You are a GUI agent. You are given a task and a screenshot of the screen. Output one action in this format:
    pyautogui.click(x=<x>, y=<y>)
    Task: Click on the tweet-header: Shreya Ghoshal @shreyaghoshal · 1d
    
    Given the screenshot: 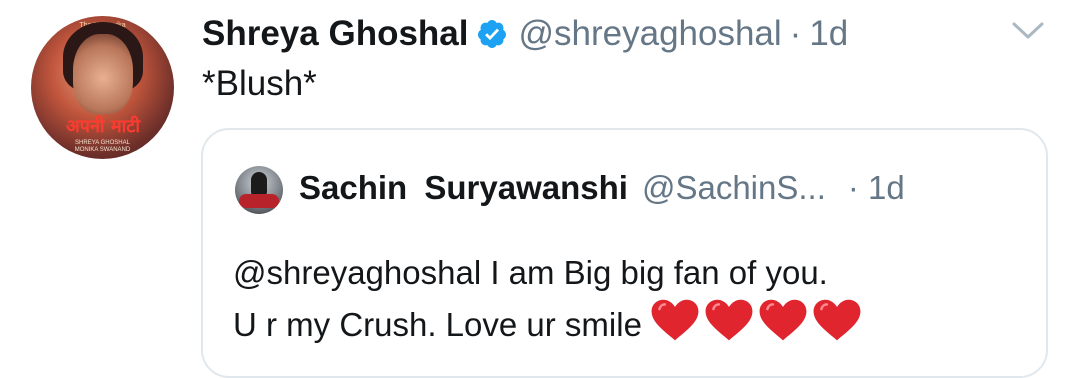 What is the action you would take?
    pyautogui.click(x=525, y=34)
    